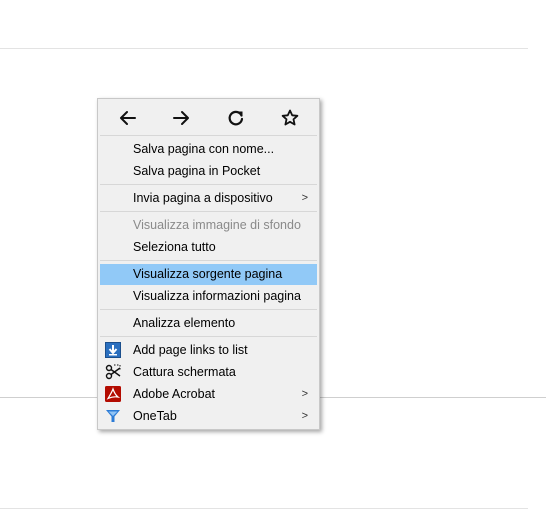 Image resolution: width=546 pixels, height=517 pixels. I want to click on bookmark-button, so click(290, 118).